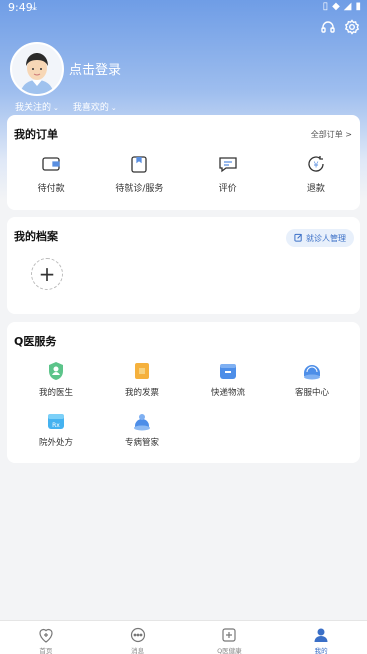 The image size is (367, 654). What do you see at coordinates (229, 635) in the screenshot?
I see `health-icon` at bounding box center [229, 635].